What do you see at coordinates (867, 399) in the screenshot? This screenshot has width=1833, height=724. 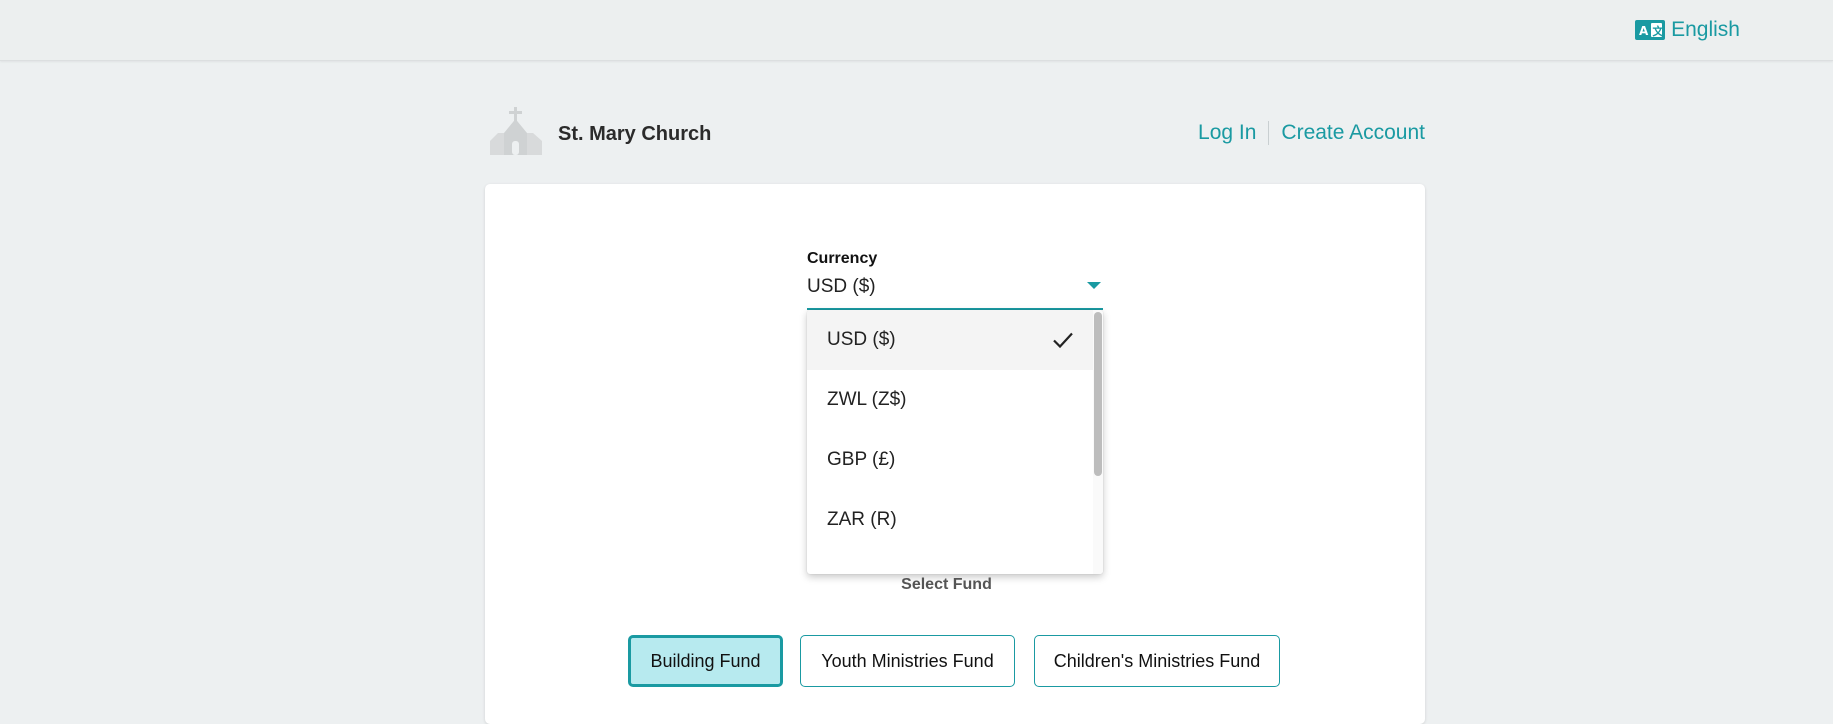 I see `option-label: ZWL (Z$)` at bounding box center [867, 399].